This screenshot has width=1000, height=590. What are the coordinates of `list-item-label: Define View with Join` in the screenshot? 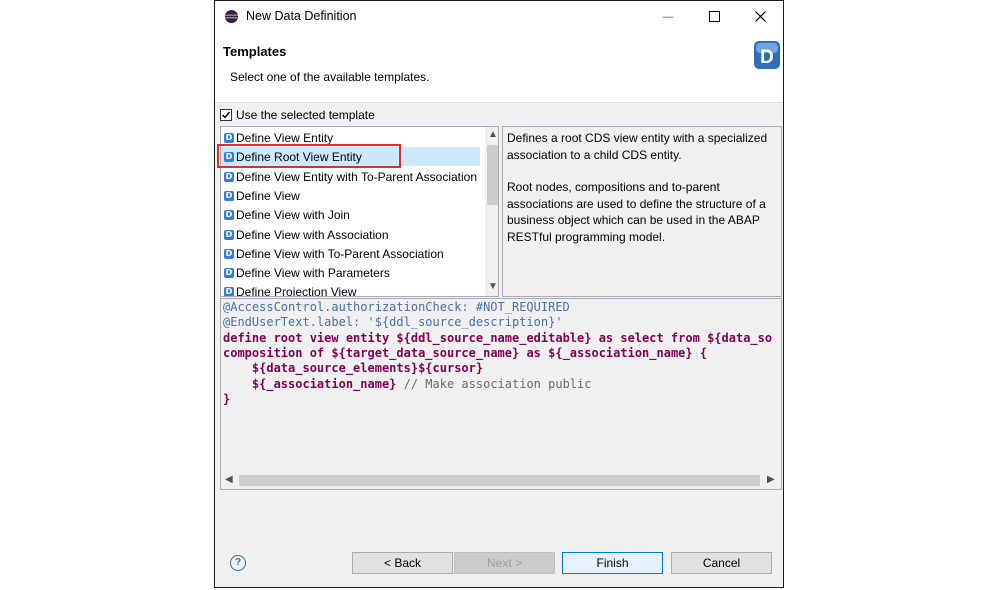 It's located at (293, 214).